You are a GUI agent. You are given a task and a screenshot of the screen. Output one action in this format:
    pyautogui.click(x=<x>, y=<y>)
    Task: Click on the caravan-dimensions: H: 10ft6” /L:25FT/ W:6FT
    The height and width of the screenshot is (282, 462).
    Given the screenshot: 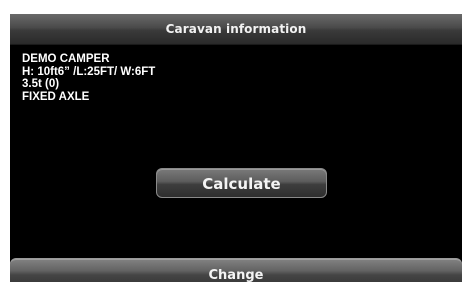 What is the action you would take?
    pyautogui.click(x=89, y=71)
    